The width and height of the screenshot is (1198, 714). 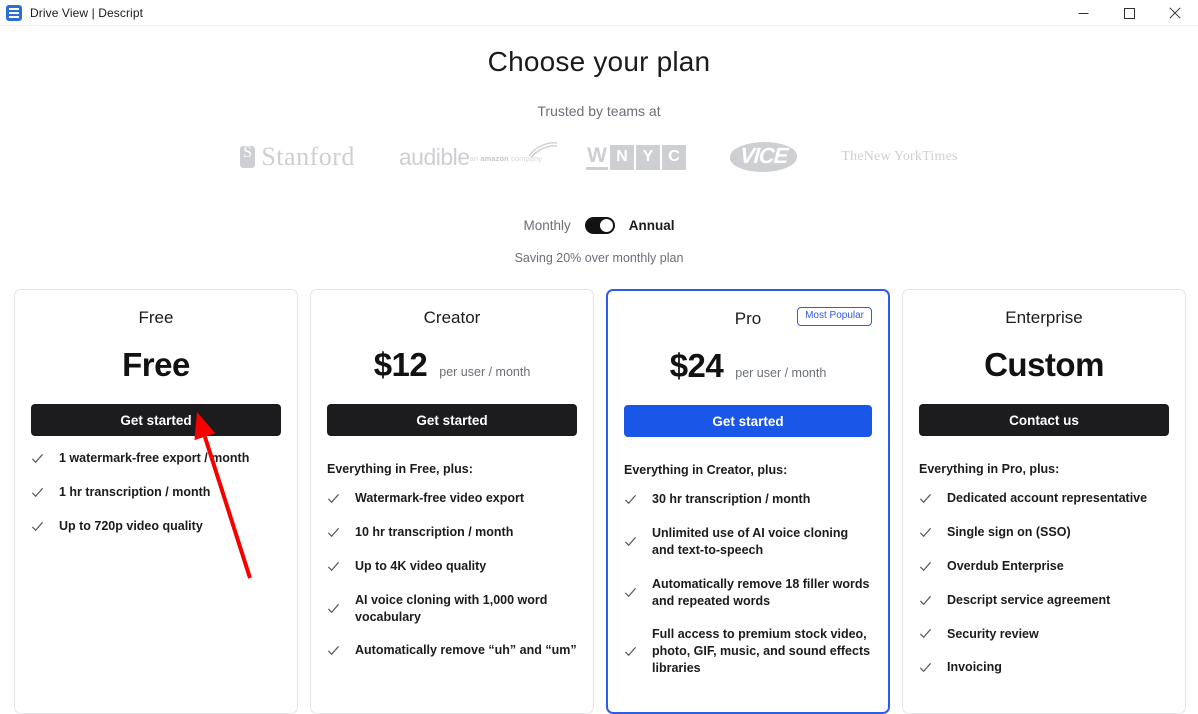 What do you see at coordinates (452, 420) in the screenshot?
I see `creator-plan-get-started-button: Get started` at bounding box center [452, 420].